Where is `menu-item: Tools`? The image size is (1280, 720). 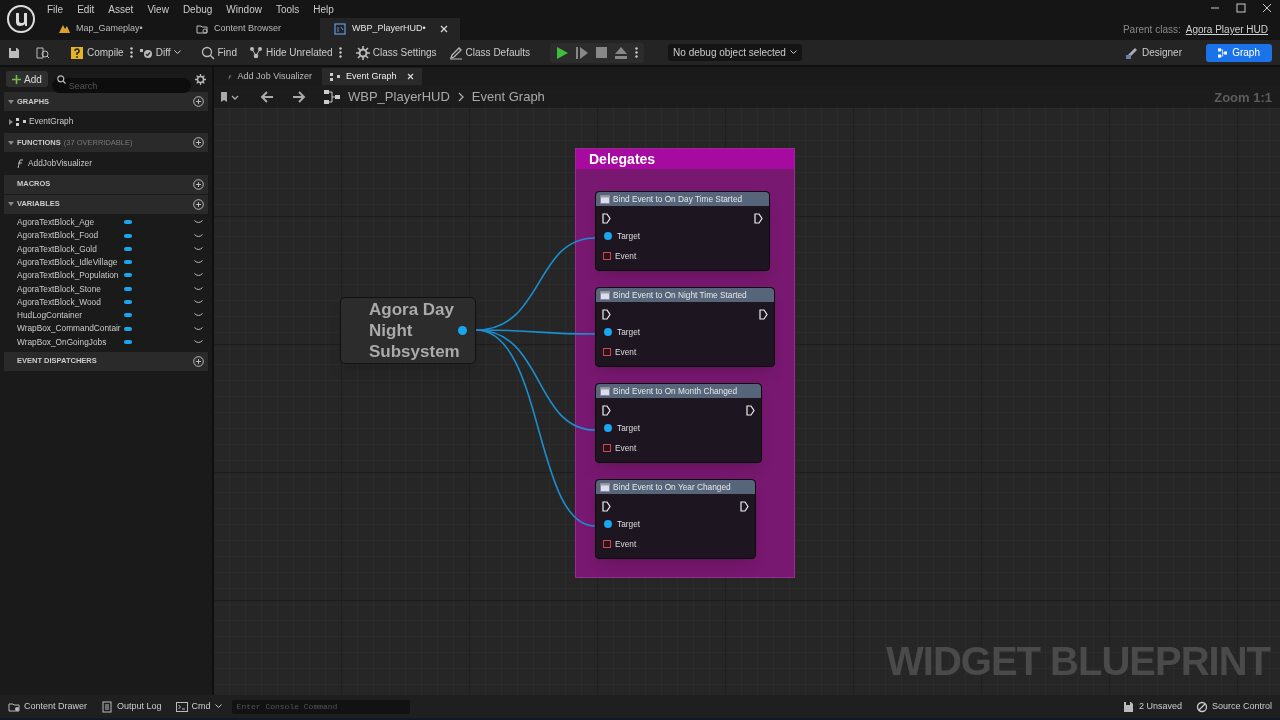
menu-item: Tools is located at coordinates (287, 7).